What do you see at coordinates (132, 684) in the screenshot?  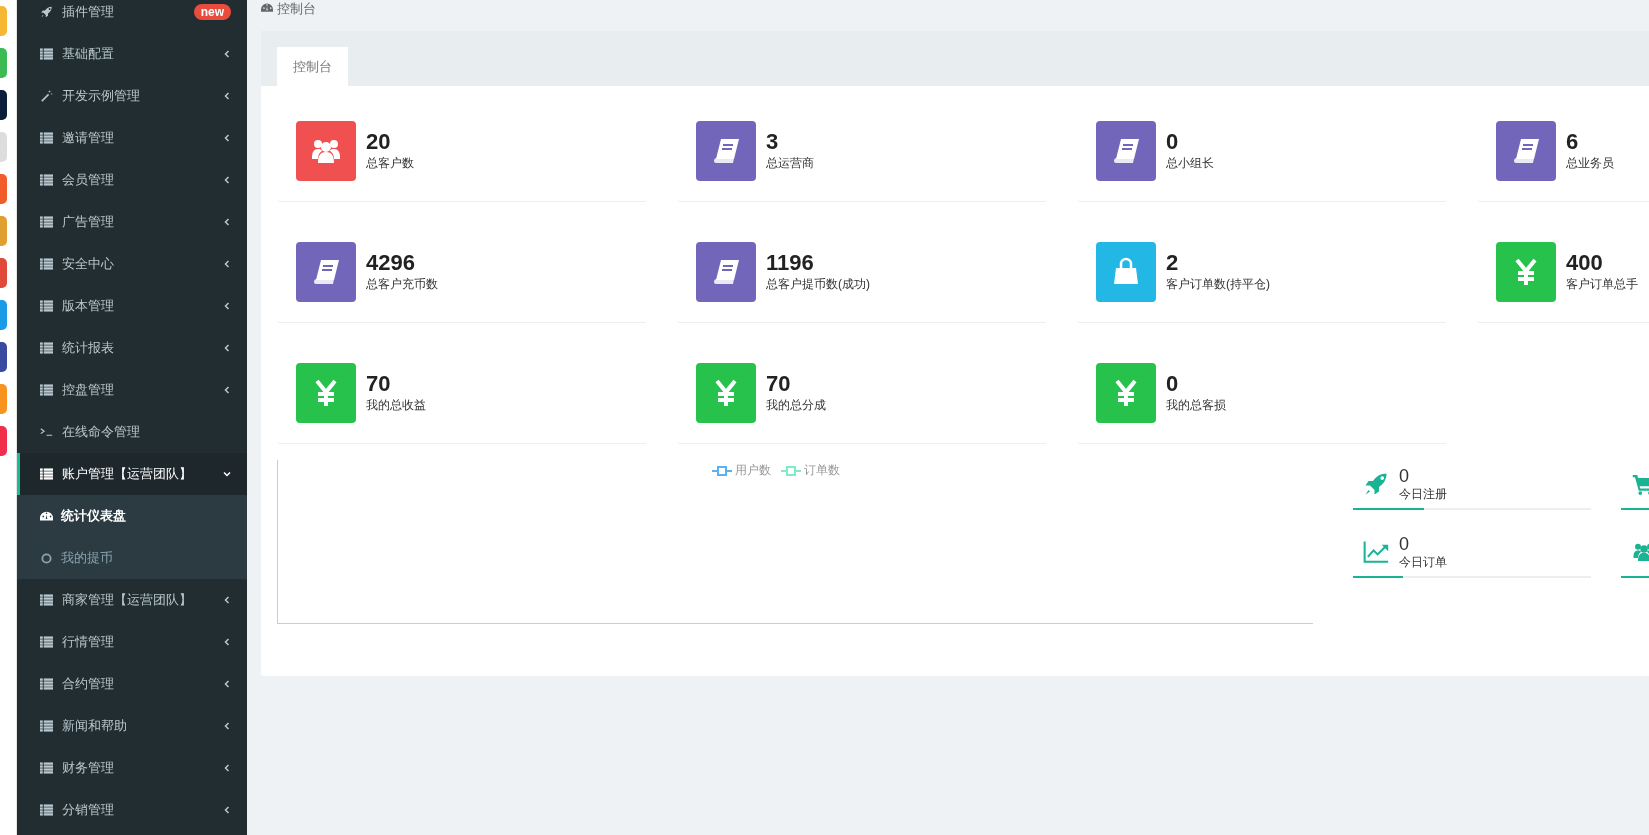 I see `menu-item: 合约管理` at bounding box center [132, 684].